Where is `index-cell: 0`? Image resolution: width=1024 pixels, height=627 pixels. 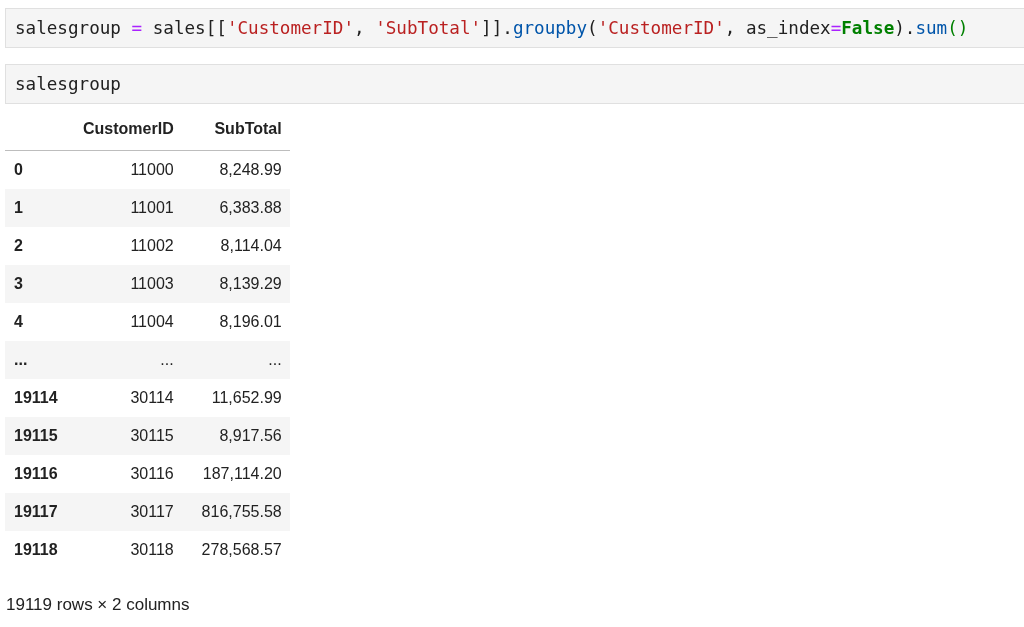
index-cell: 0 is located at coordinates (40, 169).